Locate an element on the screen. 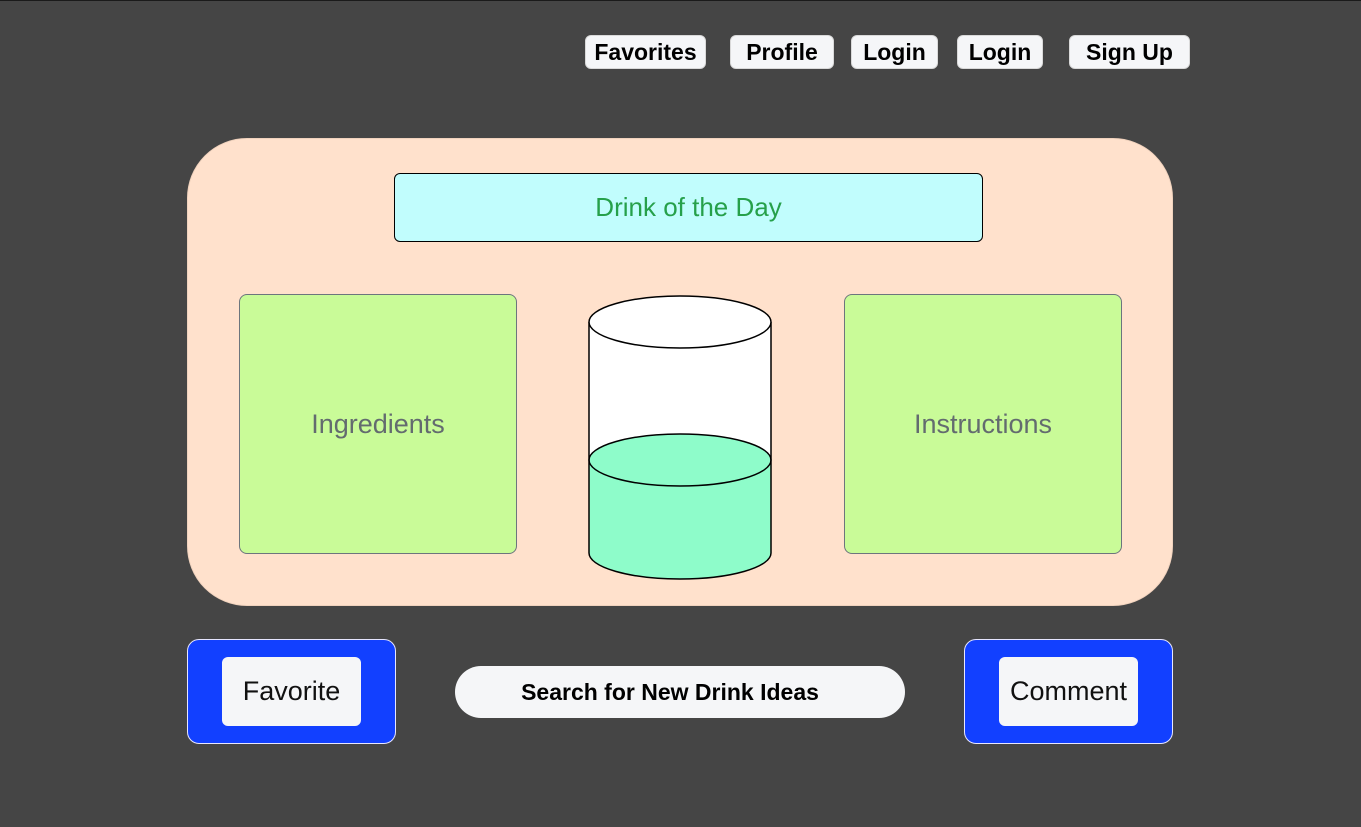 This screenshot has width=1361, height=827. comment-frame: Comment is located at coordinates (1068, 691).